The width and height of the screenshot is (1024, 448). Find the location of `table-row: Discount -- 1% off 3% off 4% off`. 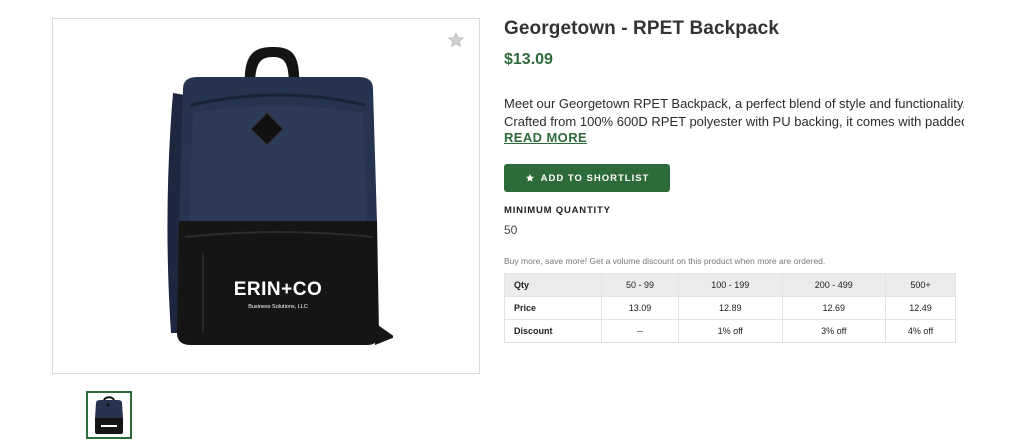

table-row: Discount -- 1% off 3% off 4% off is located at coordinates (730, 331).